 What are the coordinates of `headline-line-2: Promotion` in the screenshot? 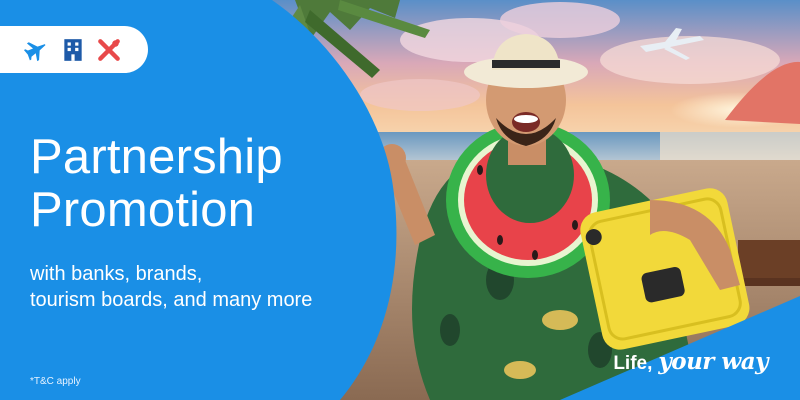 It's located at (143, 210).